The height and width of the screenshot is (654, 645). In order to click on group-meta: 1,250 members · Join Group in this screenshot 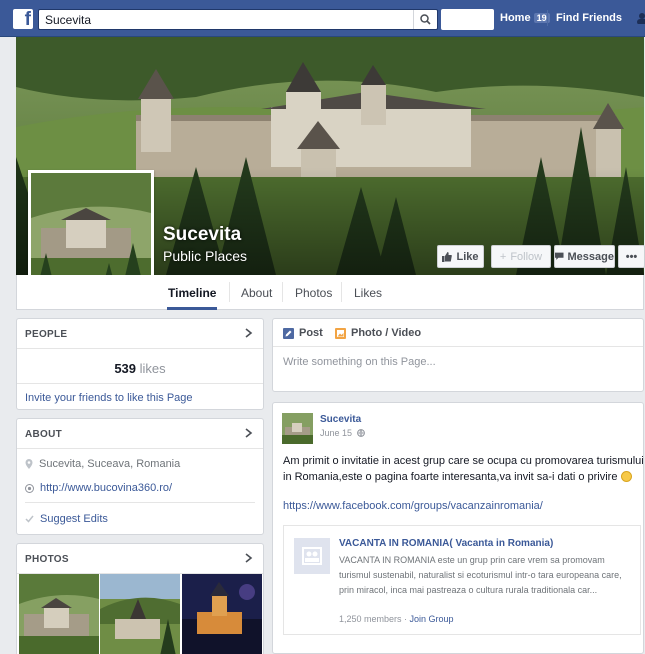, I will do `click(396, 619)`.